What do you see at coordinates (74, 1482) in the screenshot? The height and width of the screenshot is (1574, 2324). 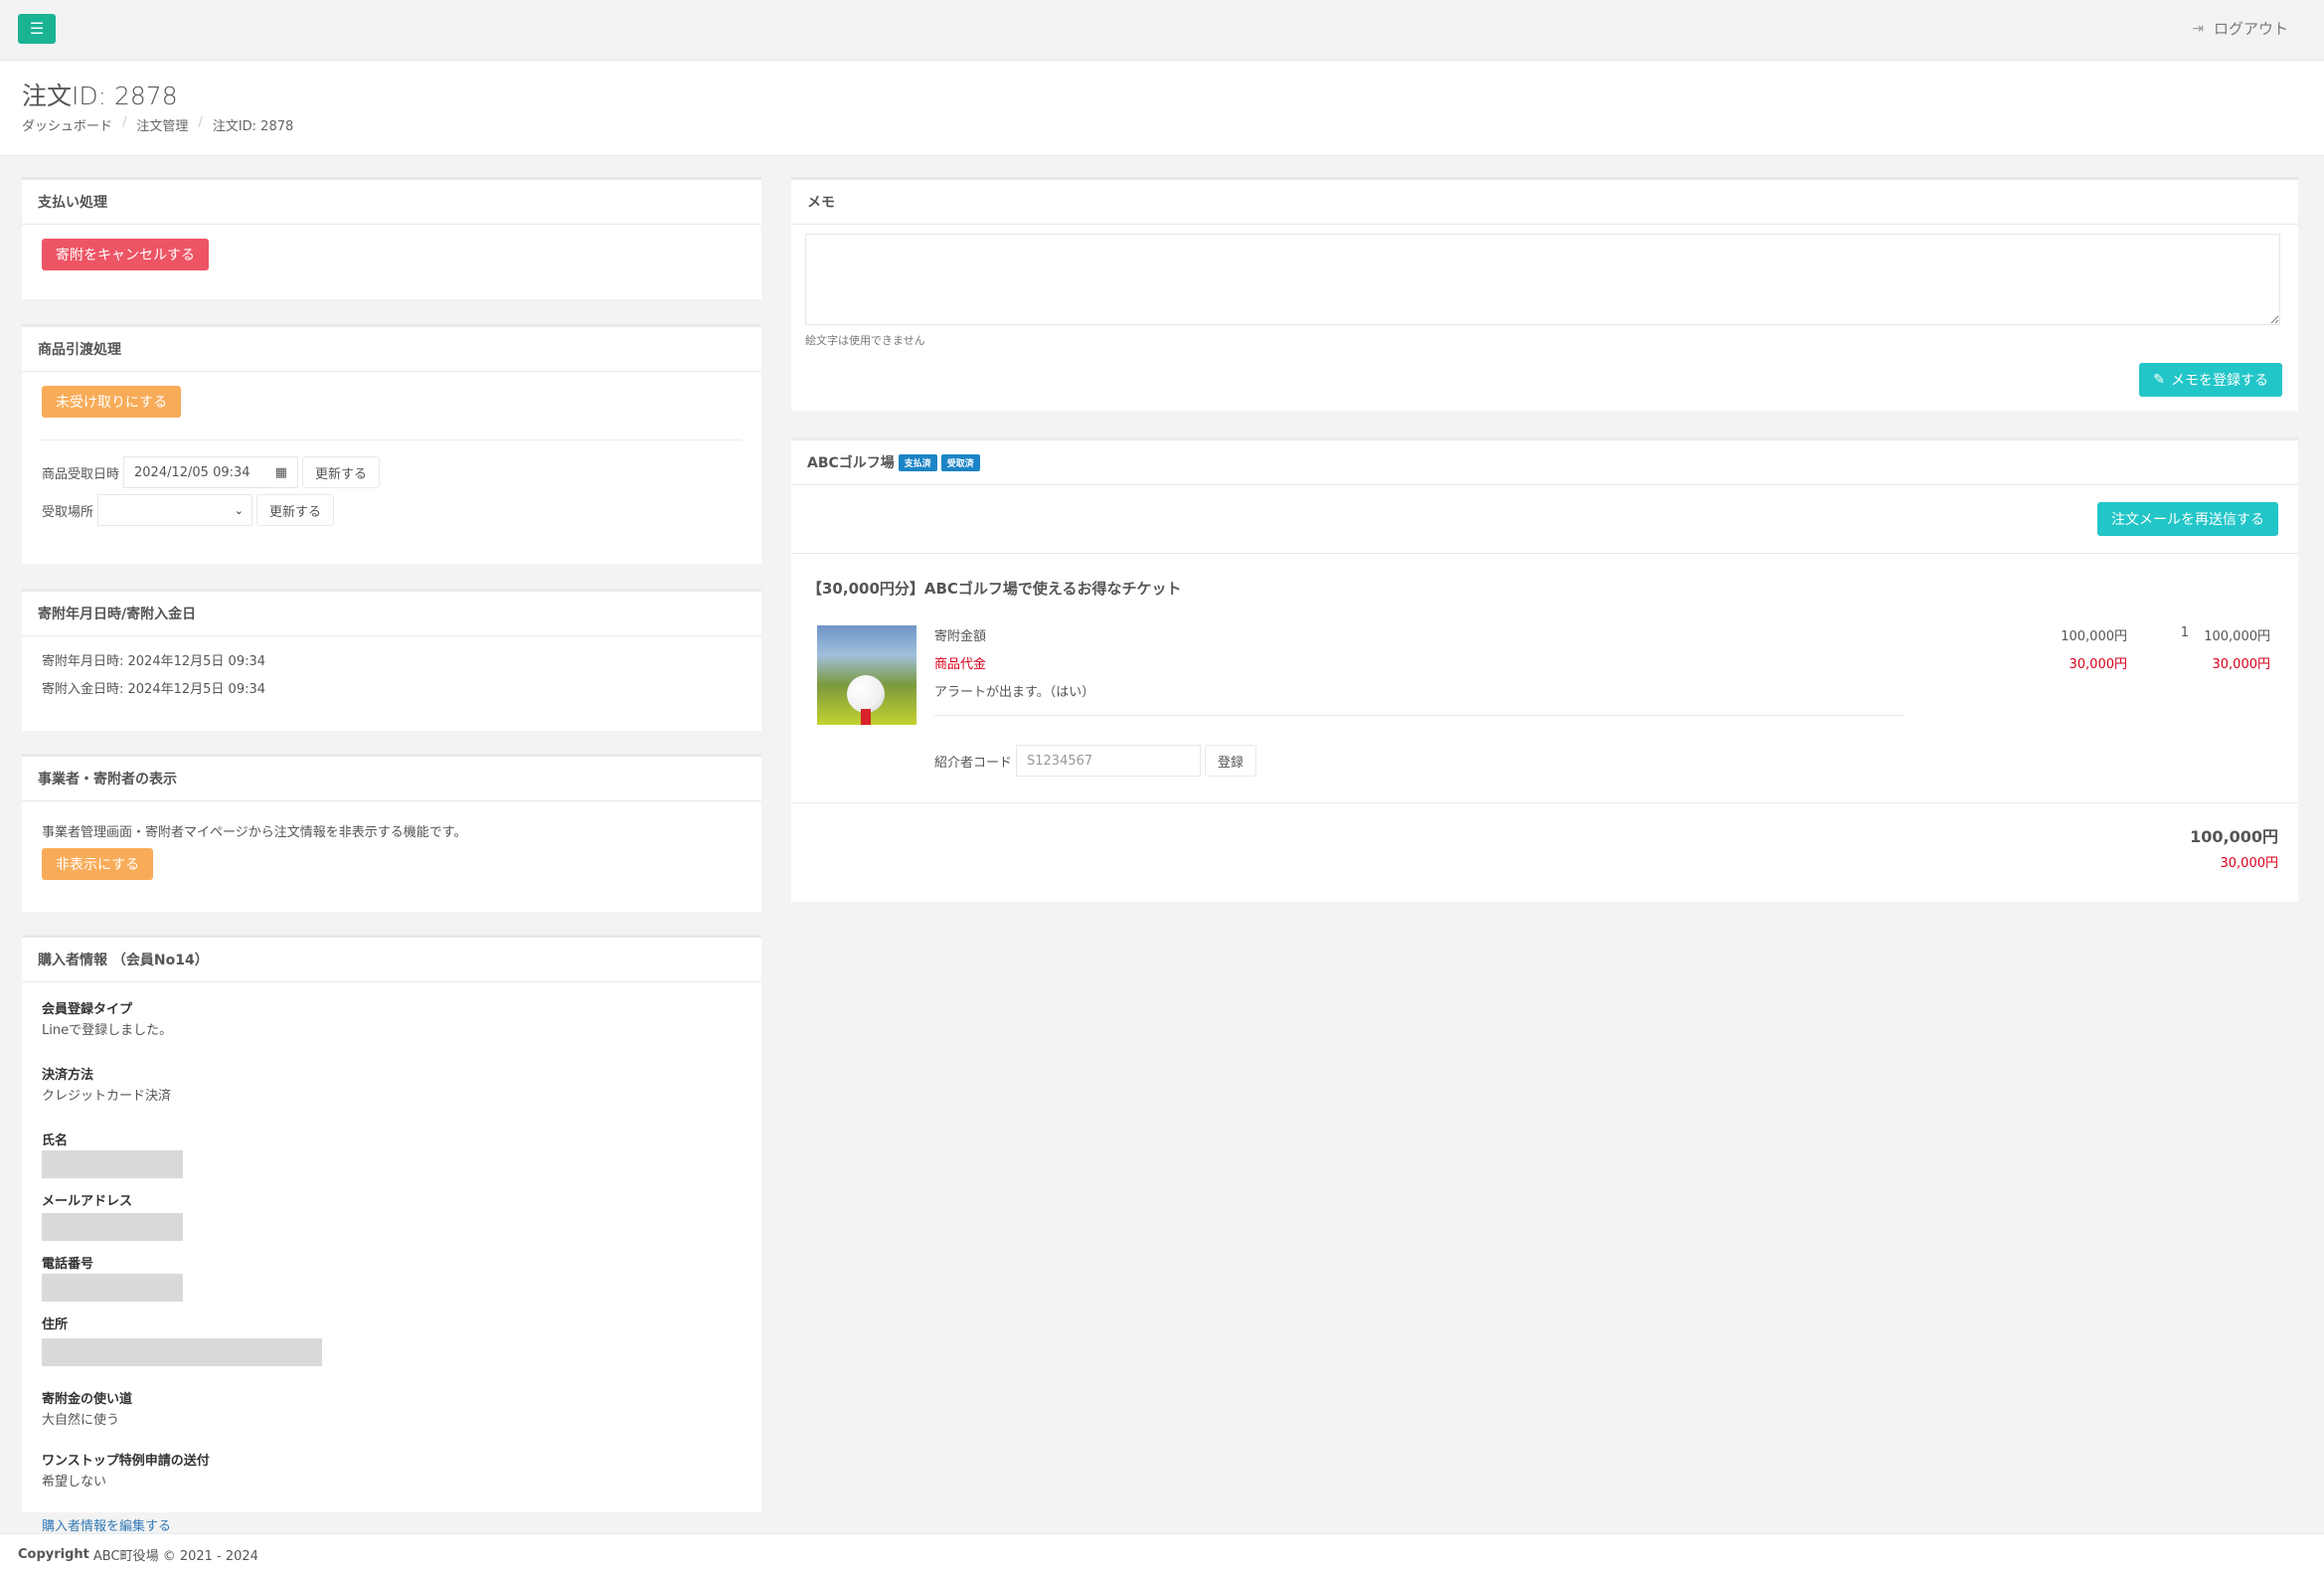 I see `one-stop-value: 希望しない` at bounding box center [74, 1482].